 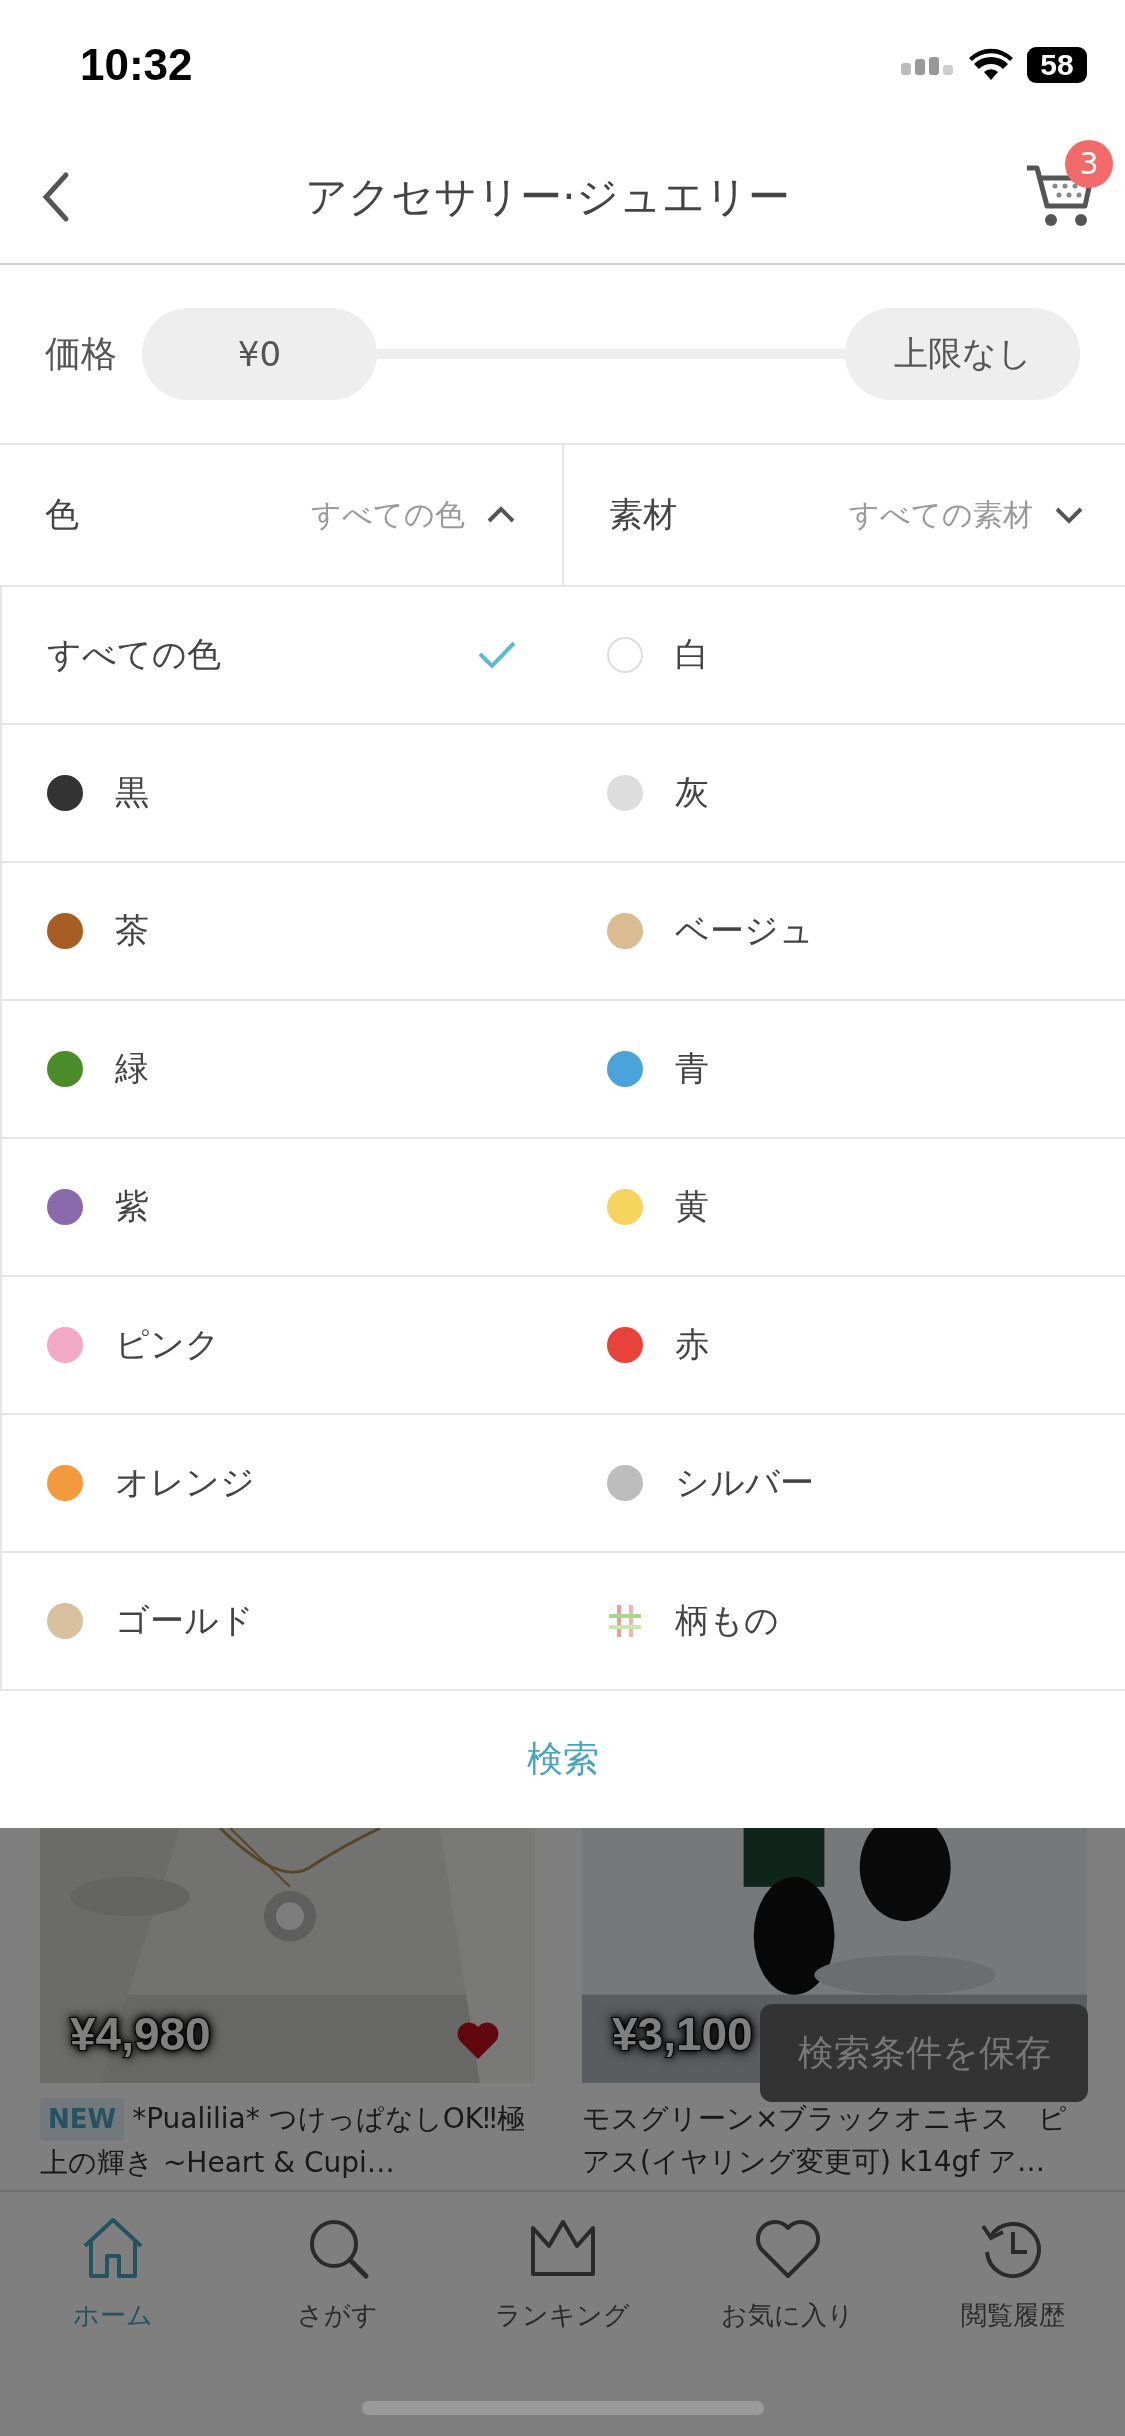 What do you see at coordinates (281, 515) in the screenshot?
I see `filter-dropdown: 色 すべての色` at bounding box center [281, 515].